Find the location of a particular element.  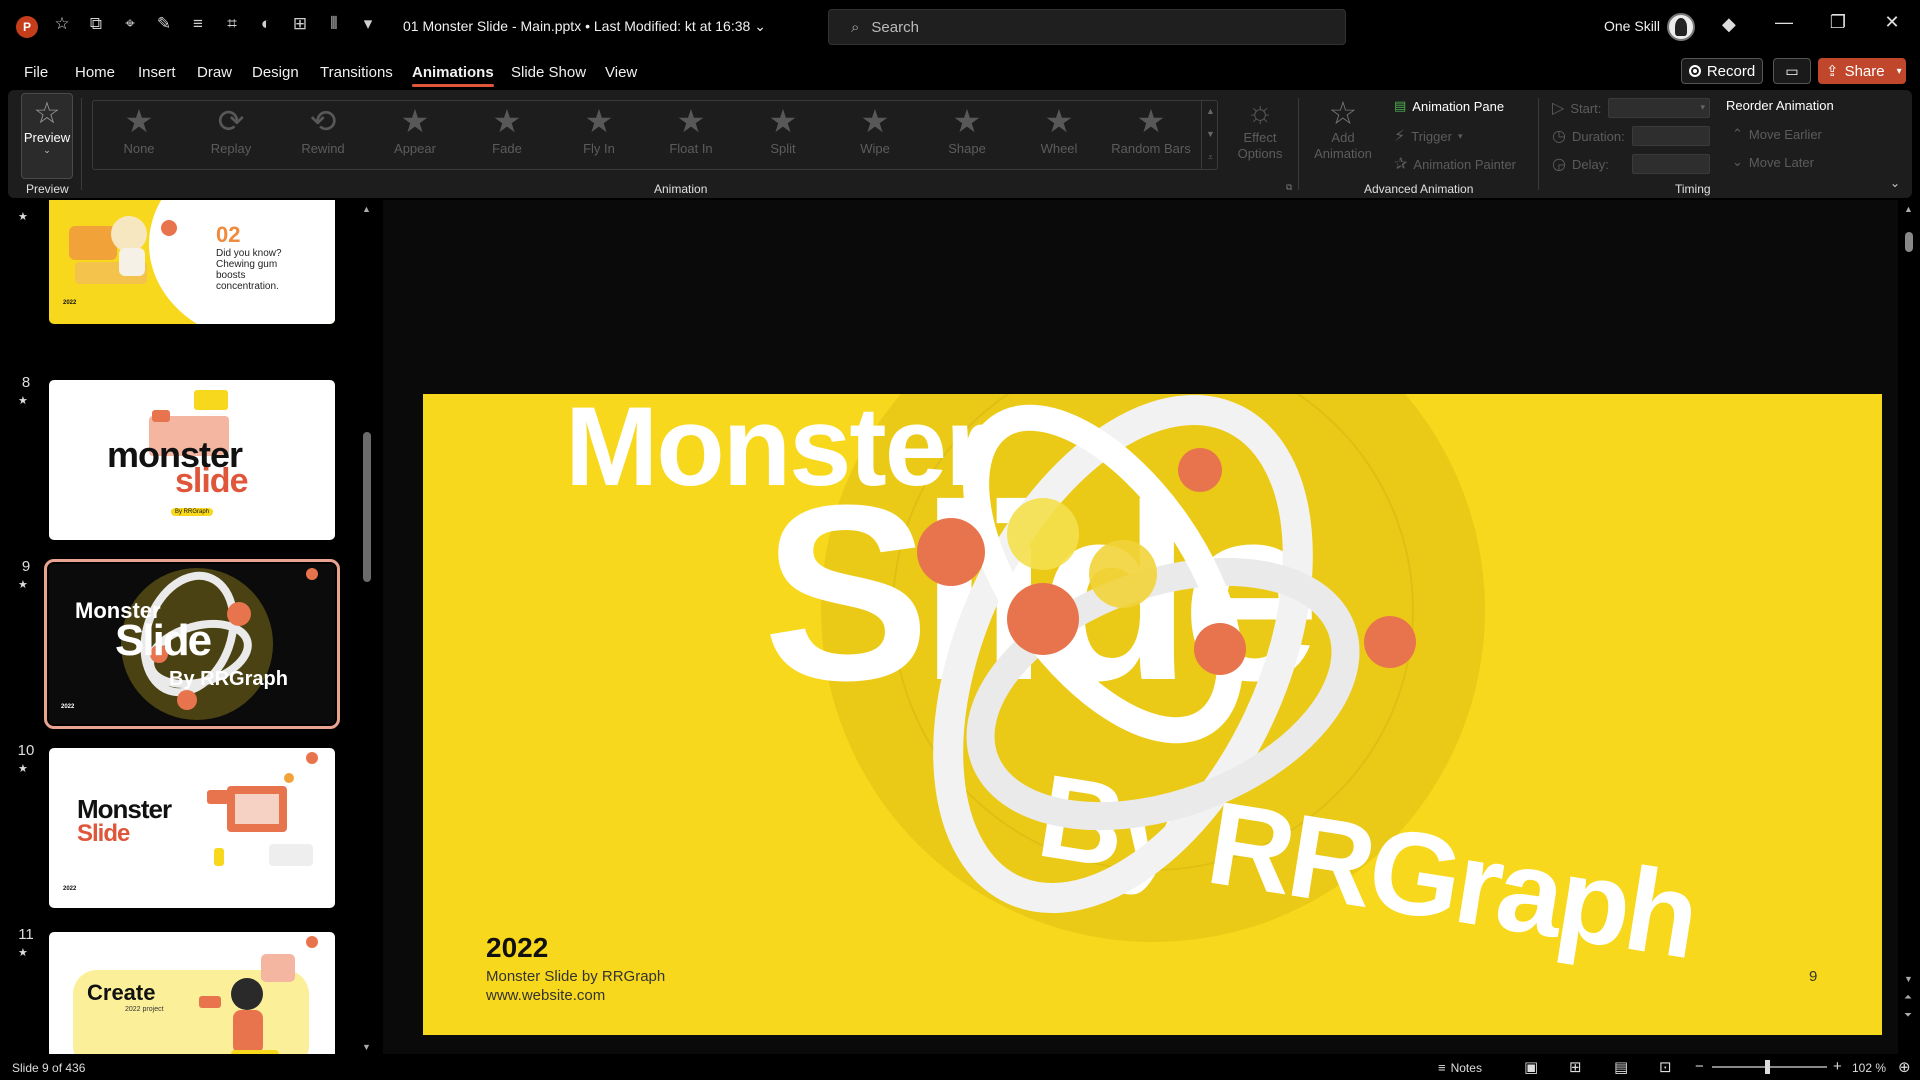

animation-replay: ⟳ Replay is located at coordinates (231, 129).